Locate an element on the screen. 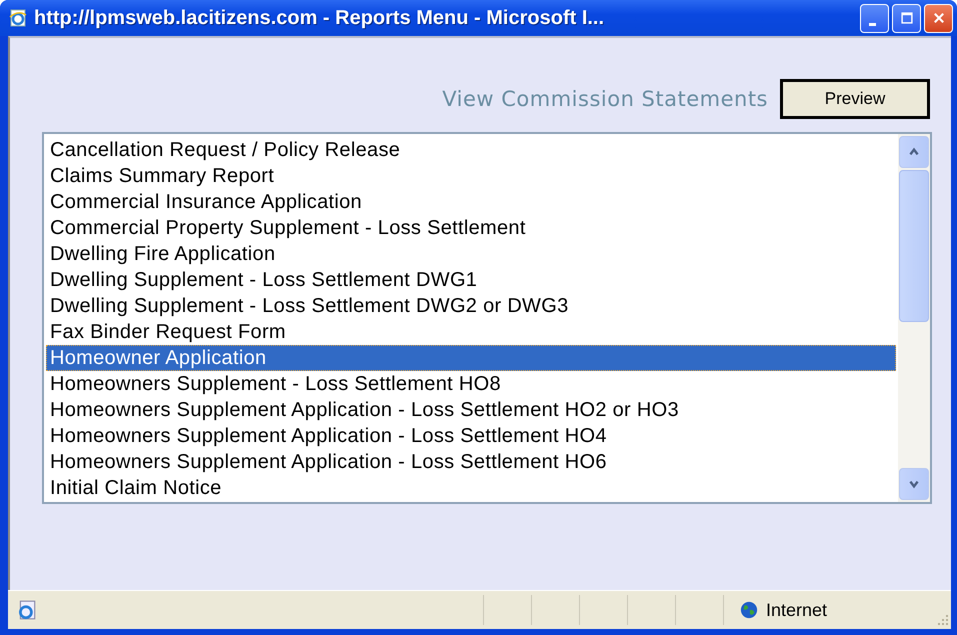 Image resolution: width=957 pixels, height=635 pixels. scrollbar is located at coordinates (914, 318).